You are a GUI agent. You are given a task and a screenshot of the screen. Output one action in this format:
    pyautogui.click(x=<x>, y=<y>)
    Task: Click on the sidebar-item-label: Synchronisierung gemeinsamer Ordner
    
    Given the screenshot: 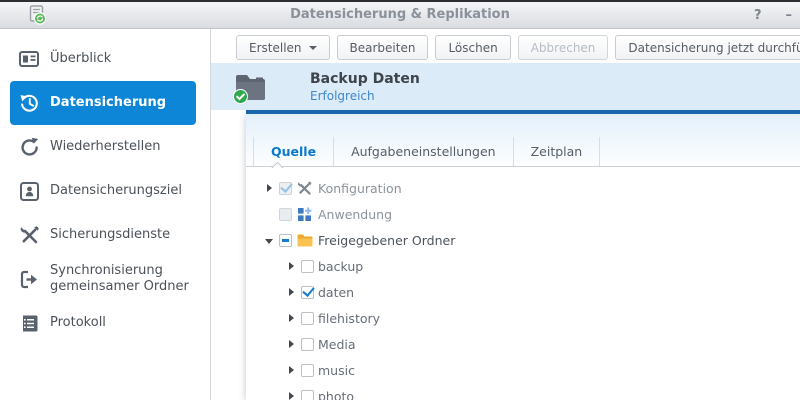 What is the action you would take?
    pyautogui.click(x=119, y=278)
    